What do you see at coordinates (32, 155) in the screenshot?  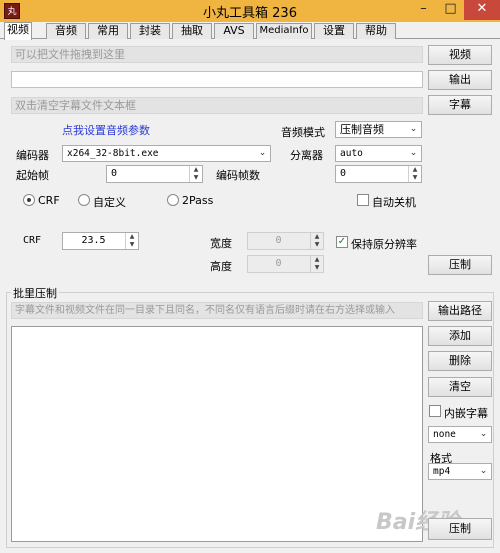 I see `encoder-label: 编码器` at bounding box center [32, 155].